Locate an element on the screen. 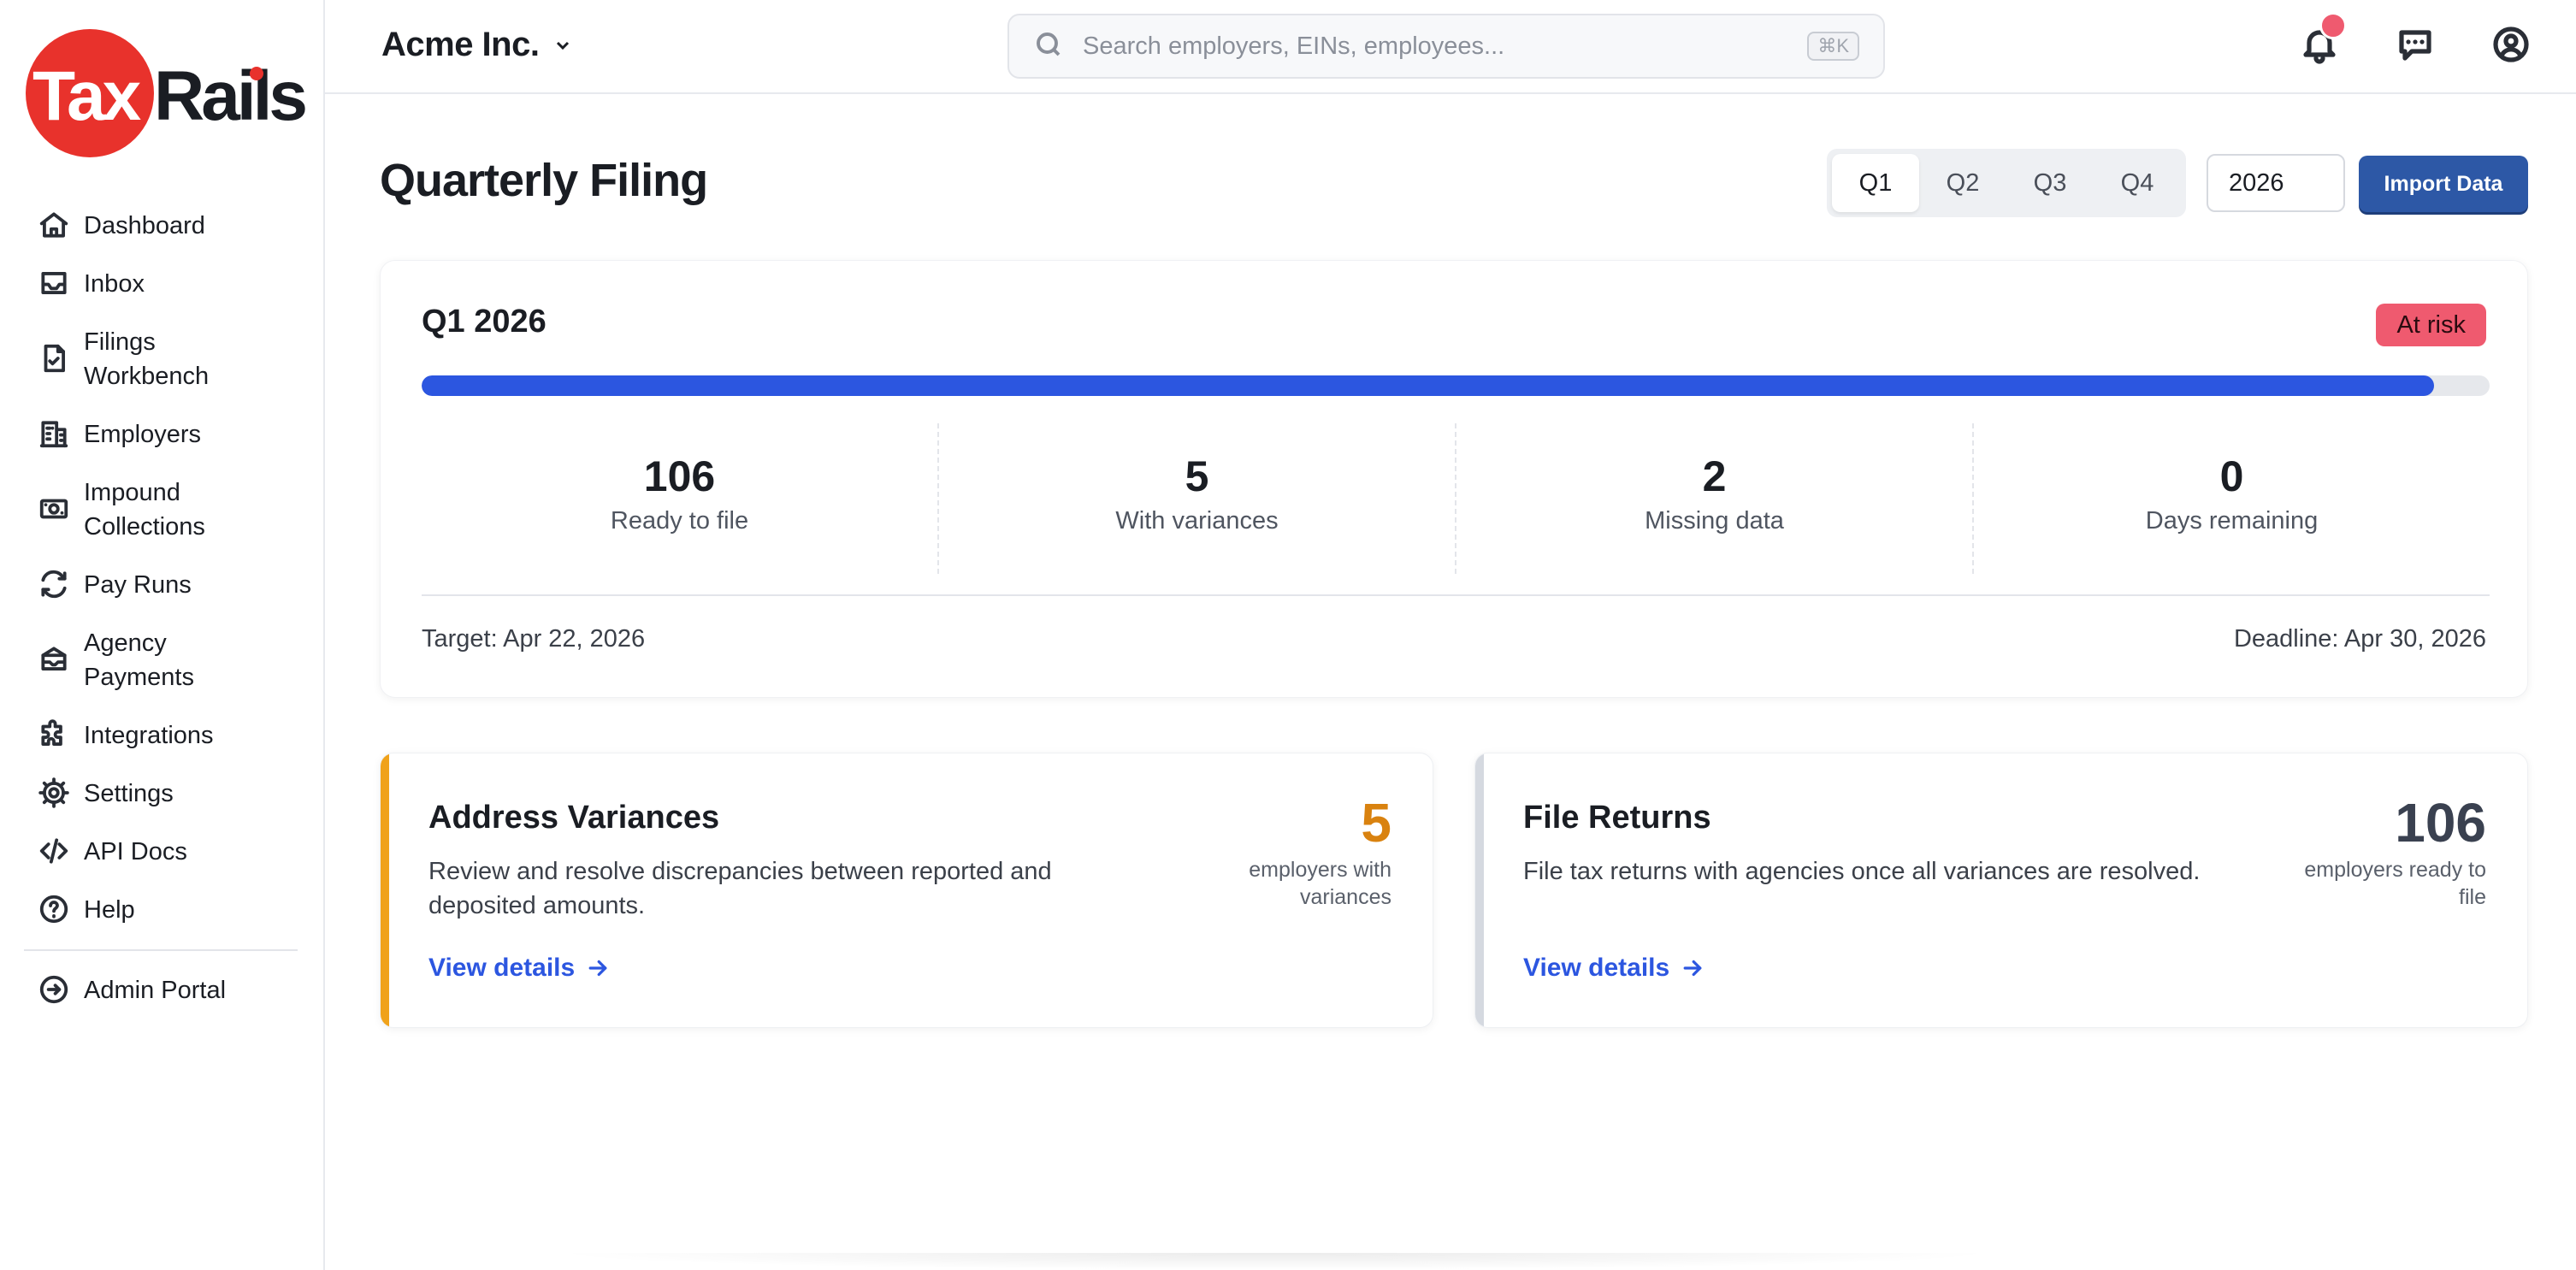  sidebar-item-pay-runs: Pay Runs is located at coordinates (161, 585).